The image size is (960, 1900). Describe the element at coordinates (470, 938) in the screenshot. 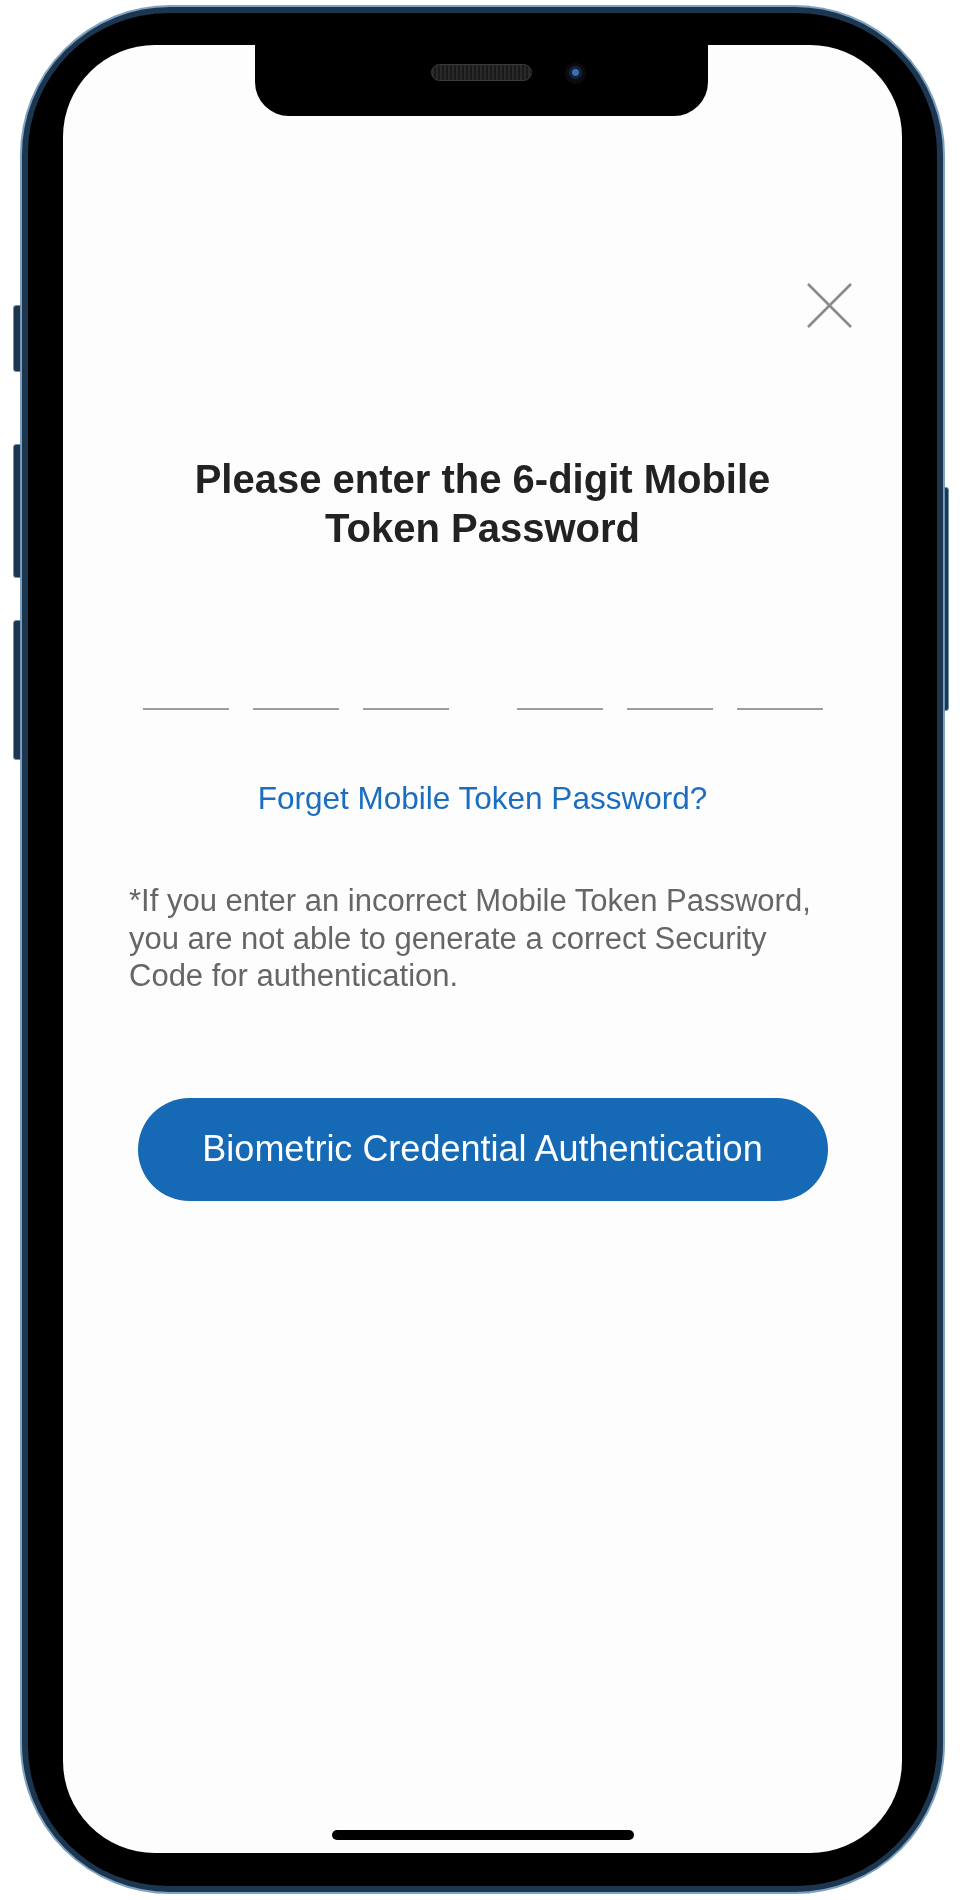

I see `disclaimer-text: *If you enter an incorrect Mobile Token Password, you are not able to generate a correct Security Code for authentication.` at that location.